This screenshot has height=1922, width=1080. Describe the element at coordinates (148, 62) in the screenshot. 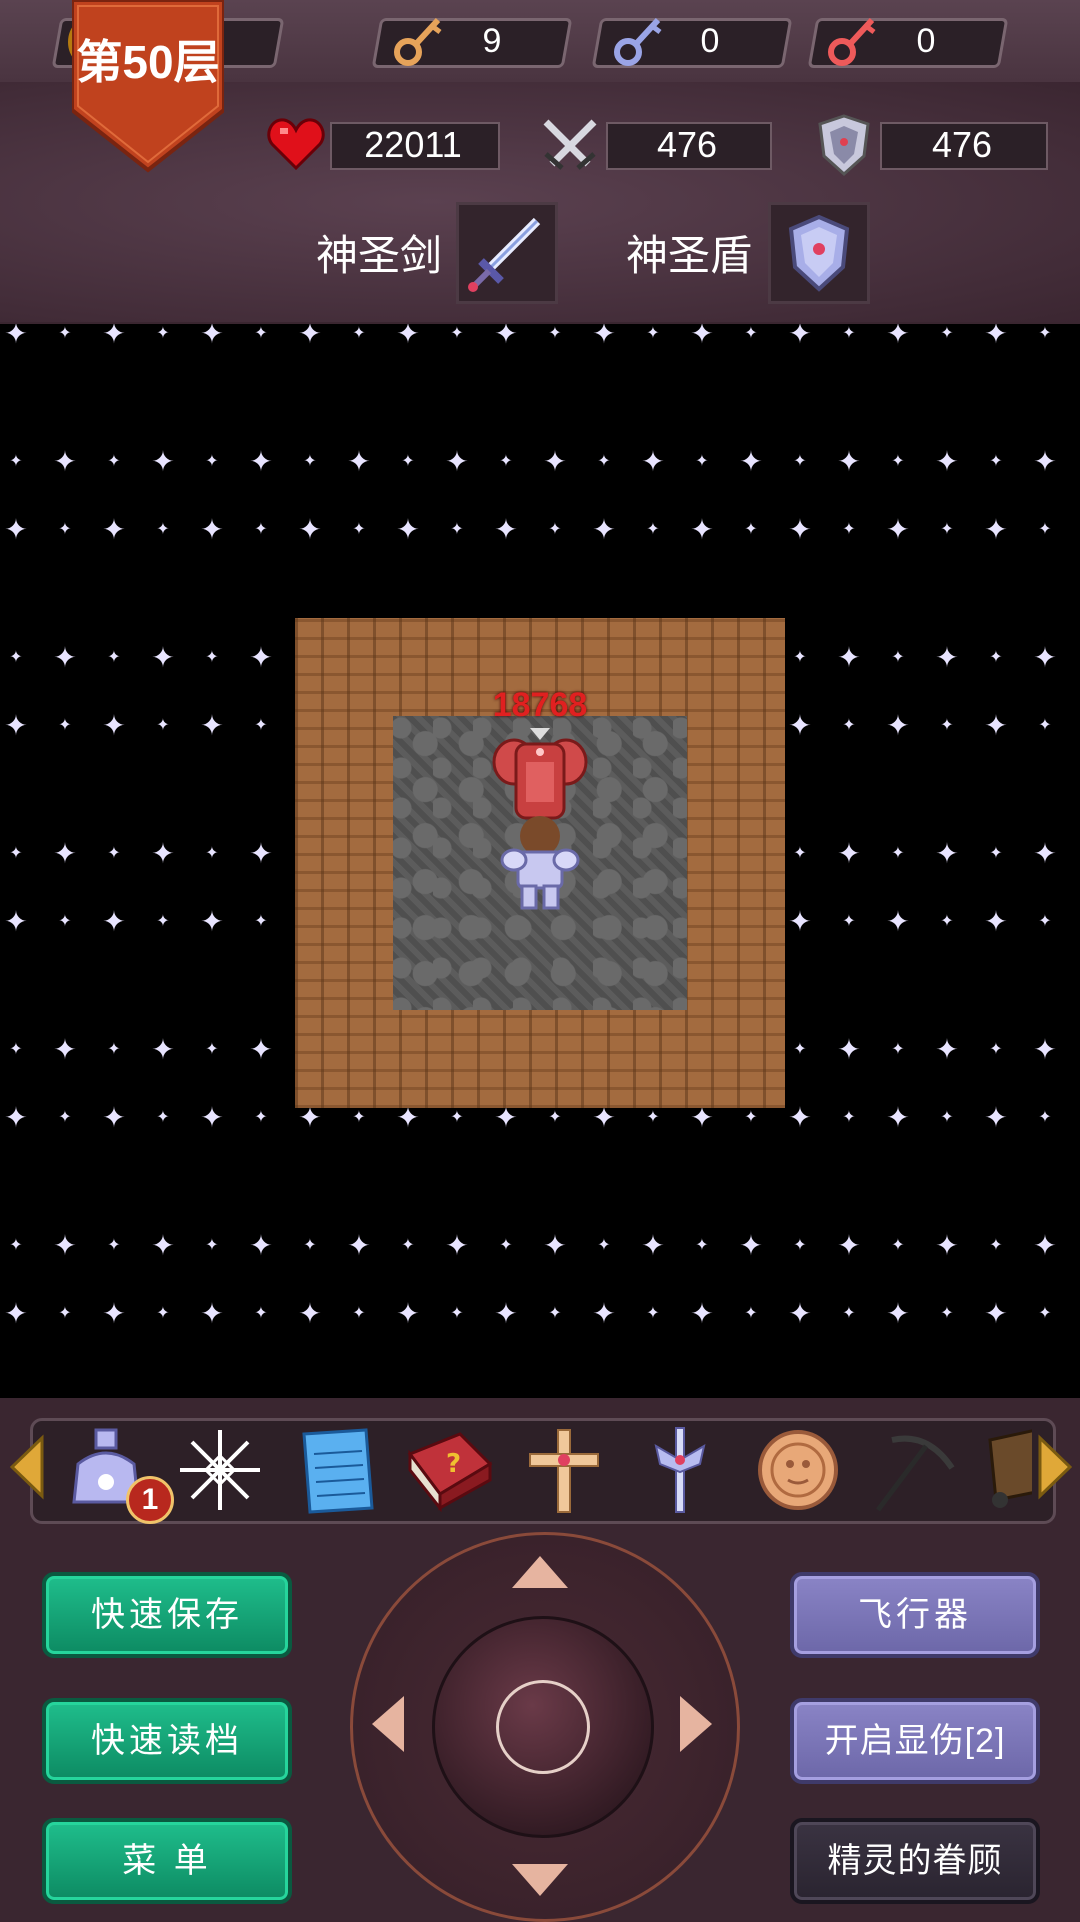

I see `floor-label: 第50层` at that location.